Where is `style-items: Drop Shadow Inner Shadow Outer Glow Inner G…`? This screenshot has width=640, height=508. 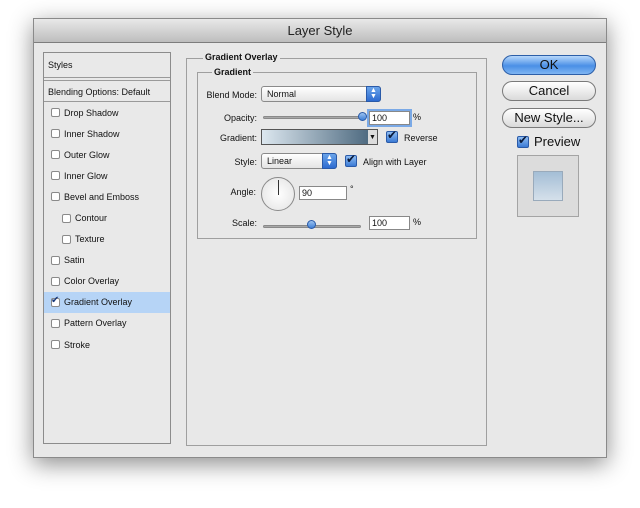 style-items: Drop Shadow Inner Shadow Outer Glow Inner G… is located at coordinates (107, 228).